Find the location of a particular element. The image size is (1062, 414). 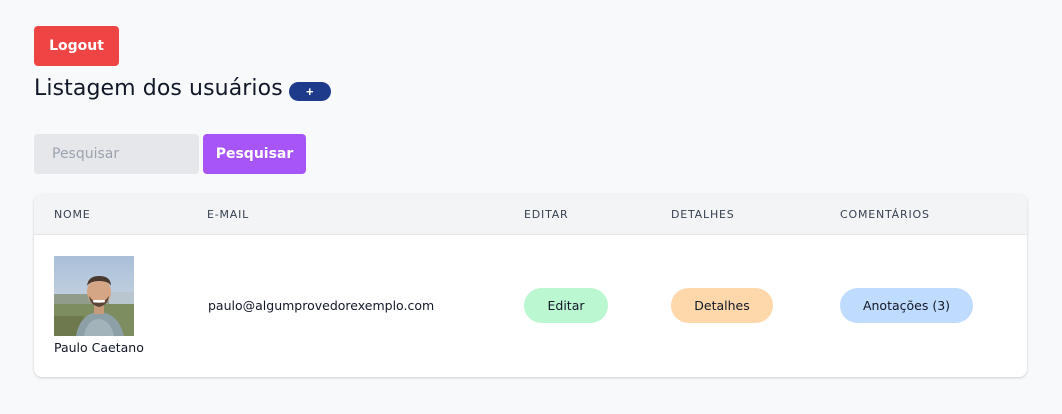

column-header-email: E-MAIL is located at coordinates (228, 214).